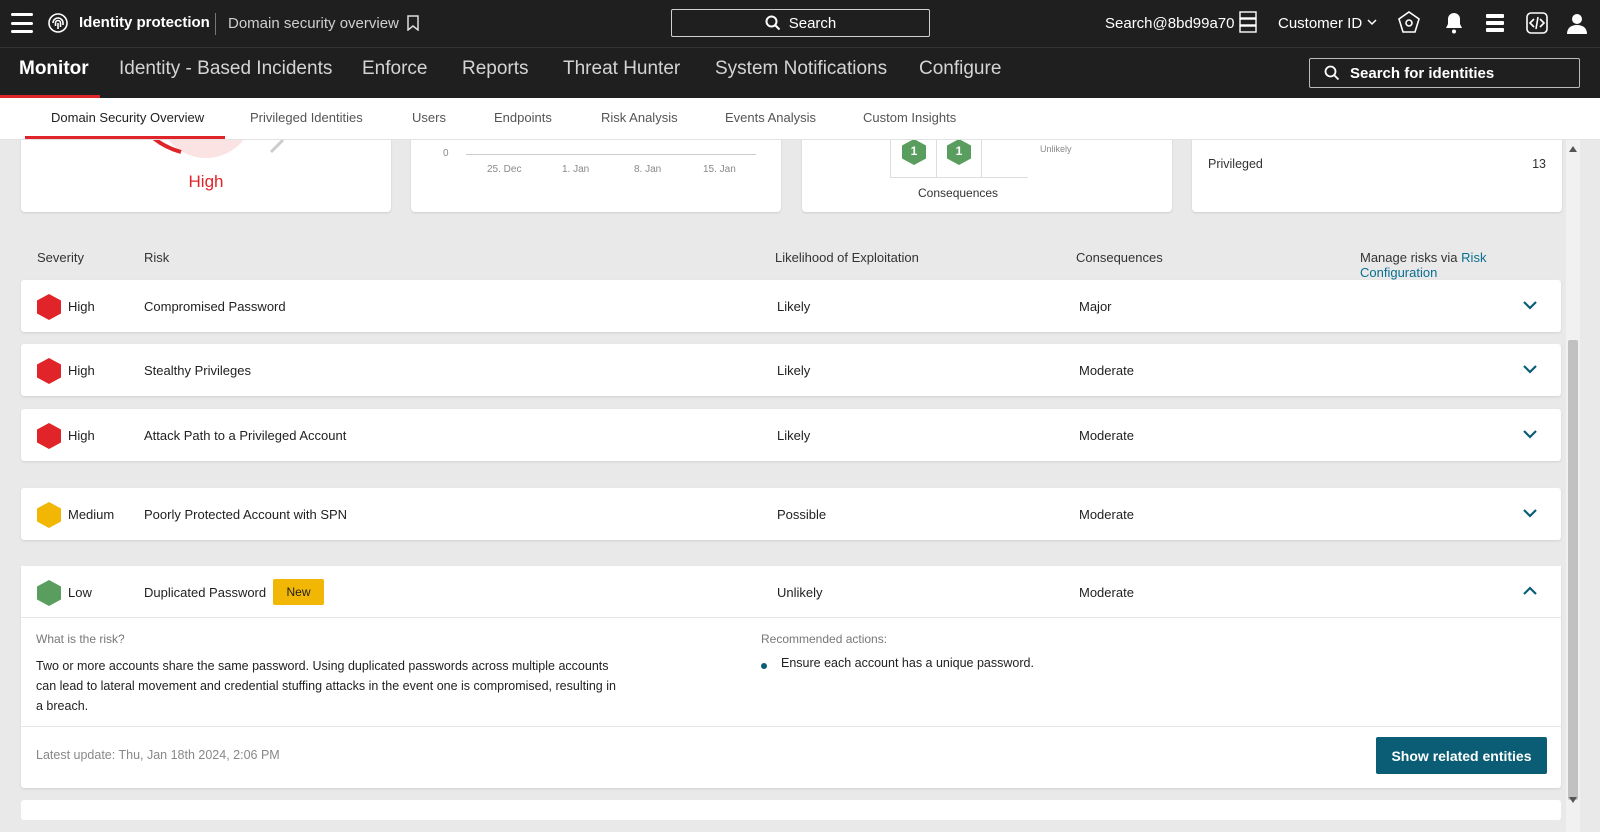 This screenshot has height=832, width=1600. I want to click on global-search-button: Search, so click(800, 23).